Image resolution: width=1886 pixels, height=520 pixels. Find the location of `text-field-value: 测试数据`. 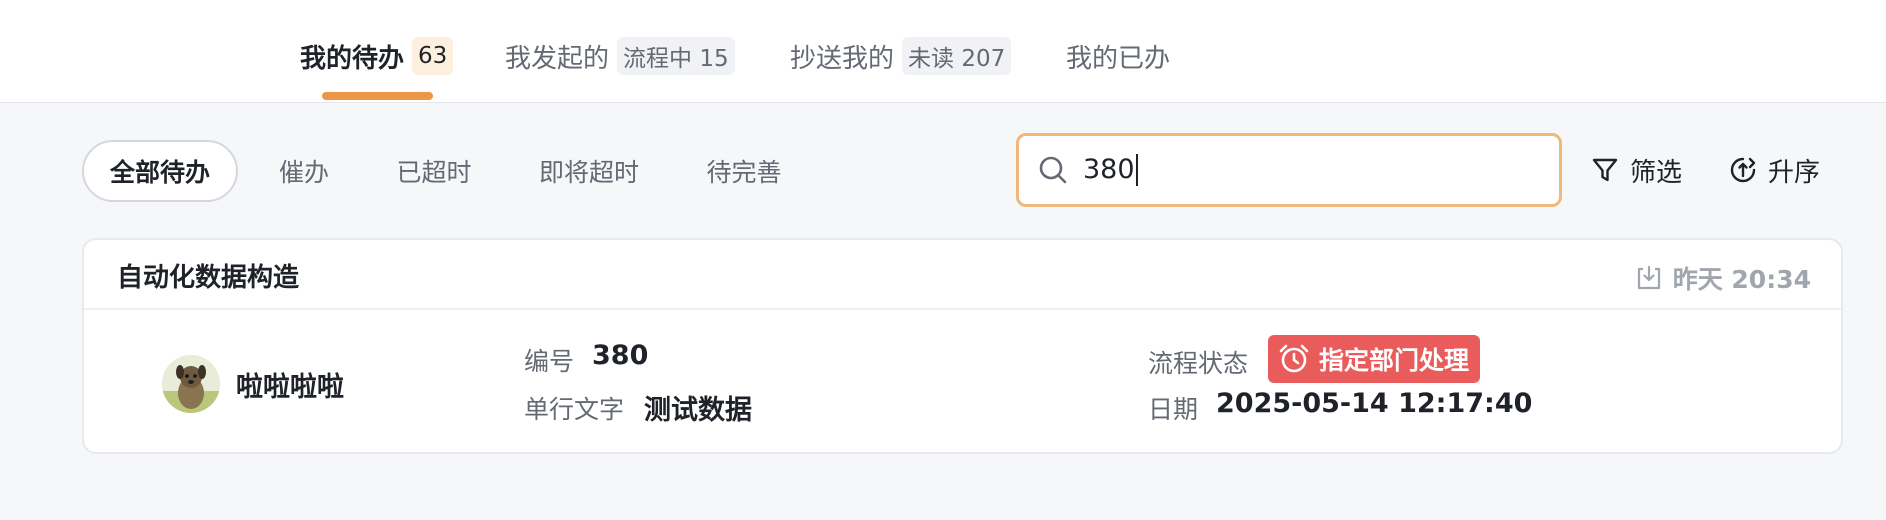

text-field-value: 测试数据 is located at coordinates (698, 410).